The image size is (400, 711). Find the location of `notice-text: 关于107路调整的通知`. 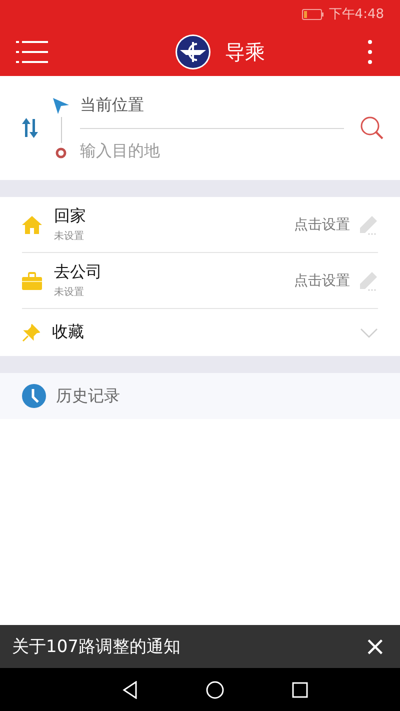

notice-text: 关于107路调整的通知 is located at coordinates (96, 646).